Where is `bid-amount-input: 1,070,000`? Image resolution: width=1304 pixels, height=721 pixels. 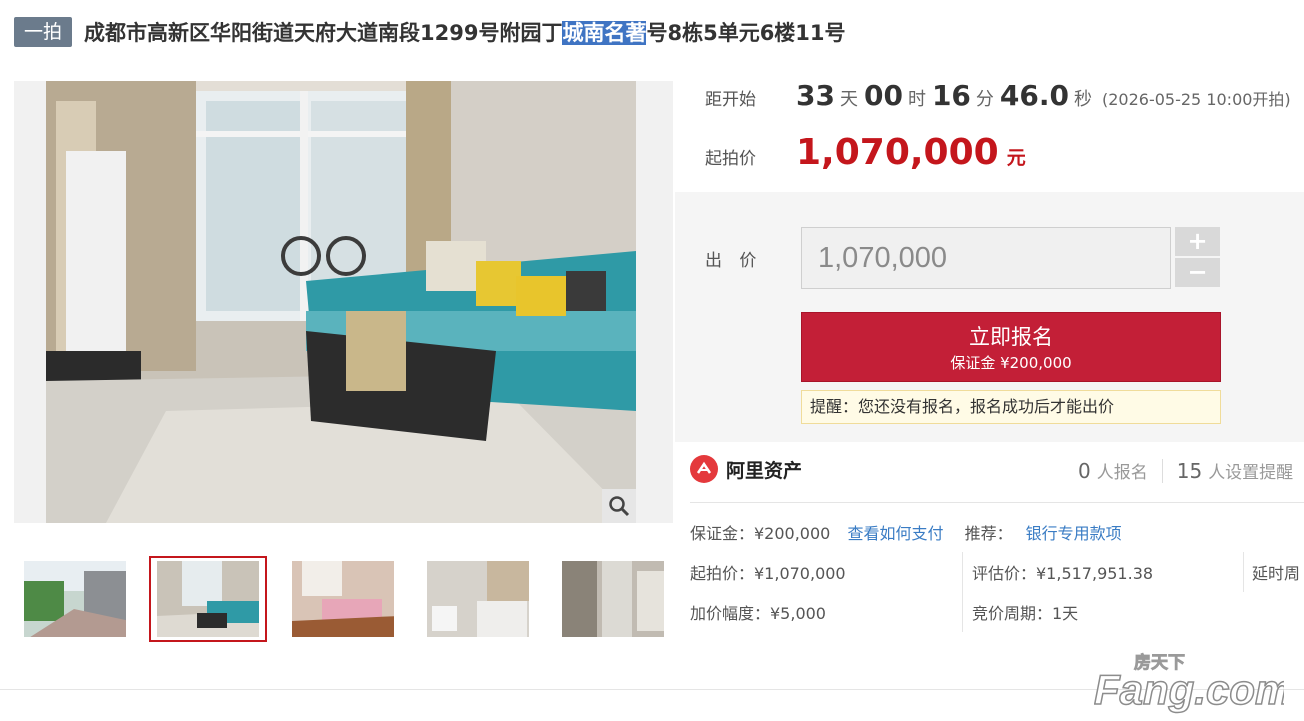
bid-amount-input: 1,070,000 is located at coordinates (986, 258).